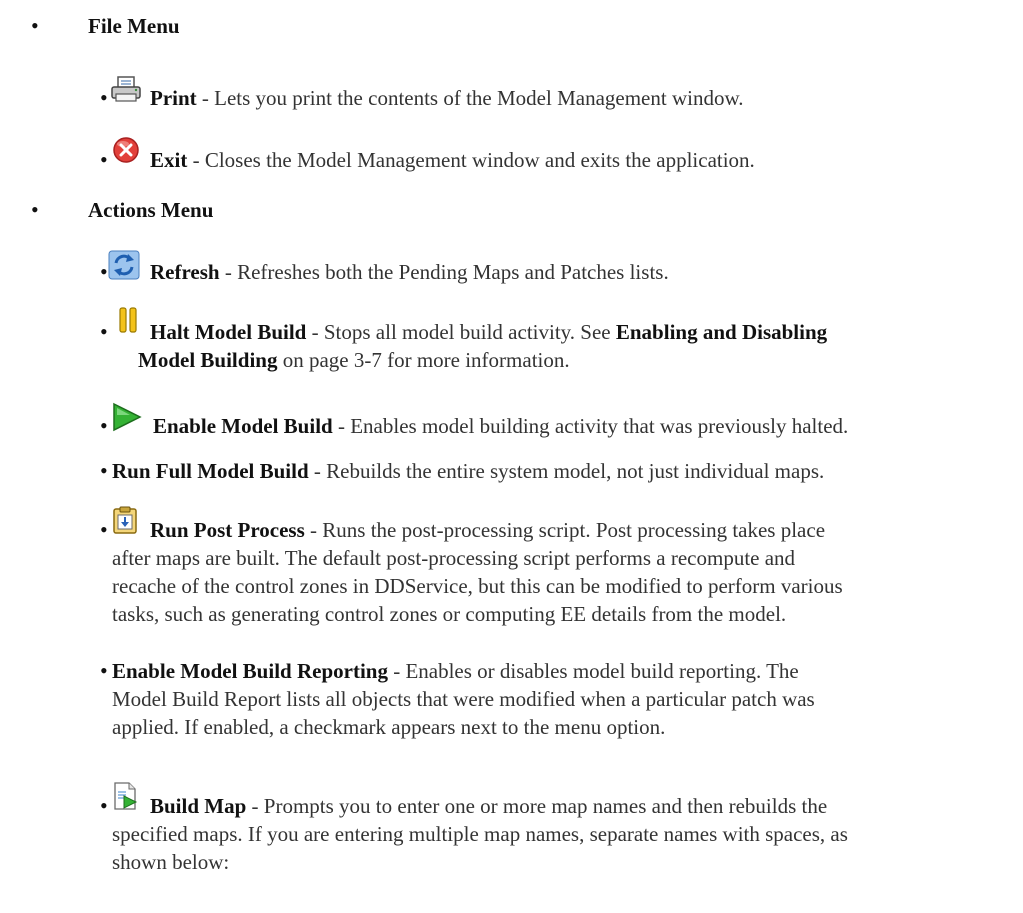 The image size is (1023, 913). What do you see at coordinates (171, 862) in the screenshot?
I see `build-map-line-3: shown below:` at bounding box center [171, 862].